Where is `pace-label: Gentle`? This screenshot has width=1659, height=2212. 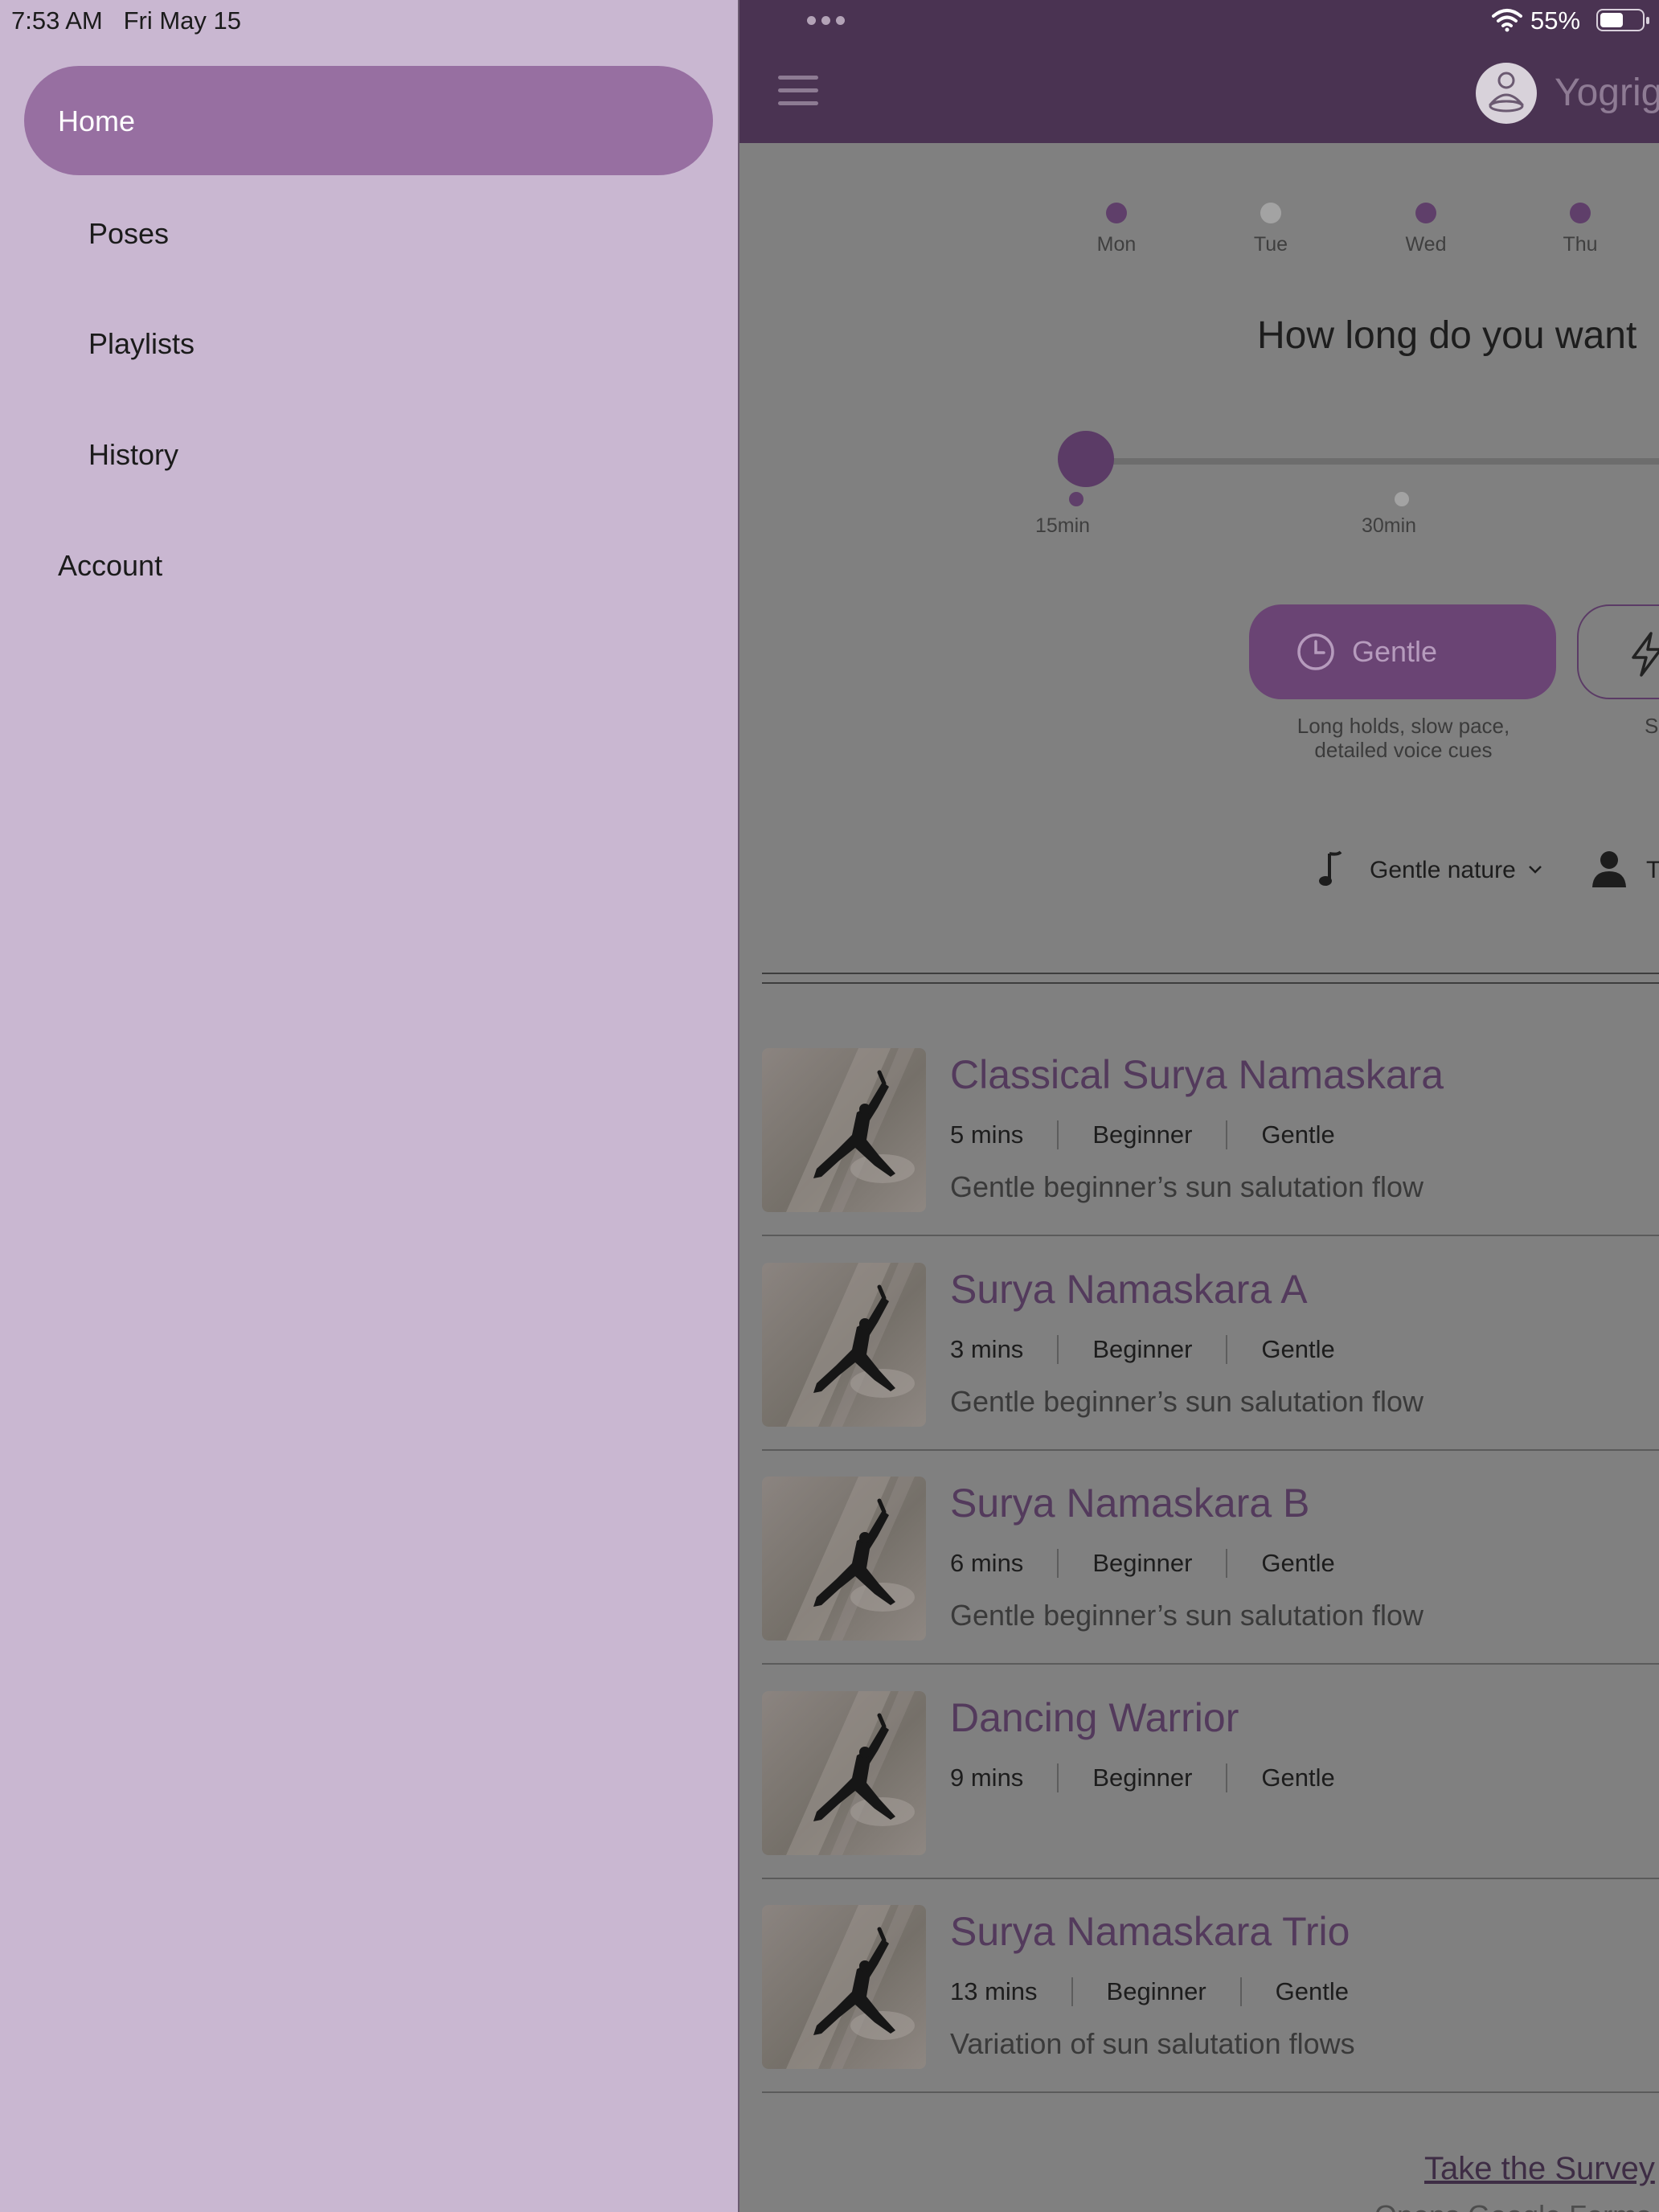 pace-label: Gentle is located at coordinates (1395, 651).